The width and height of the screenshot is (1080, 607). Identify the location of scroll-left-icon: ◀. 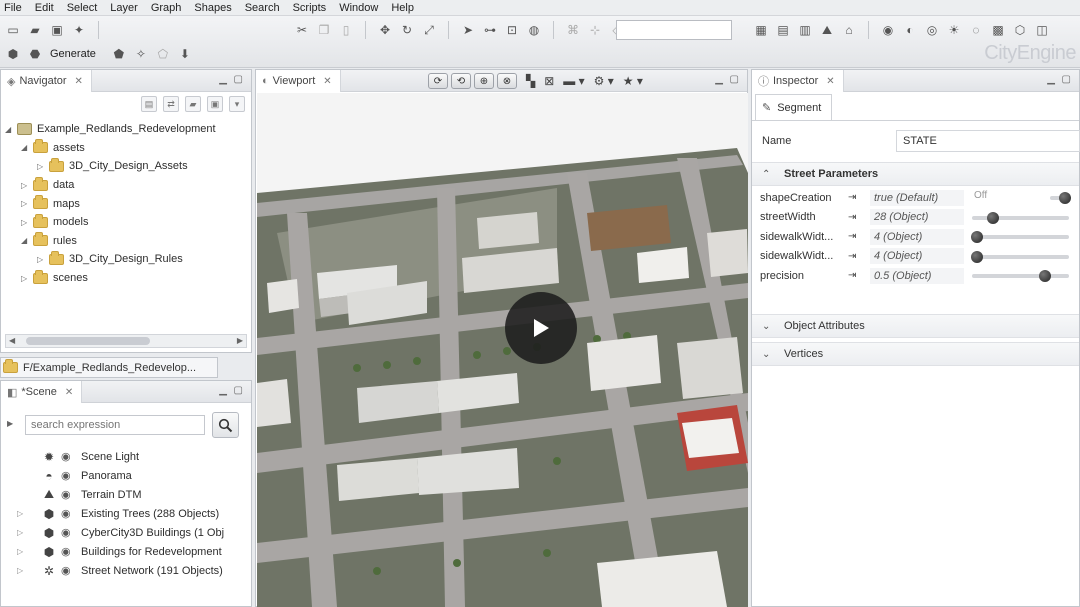
(12, 340).